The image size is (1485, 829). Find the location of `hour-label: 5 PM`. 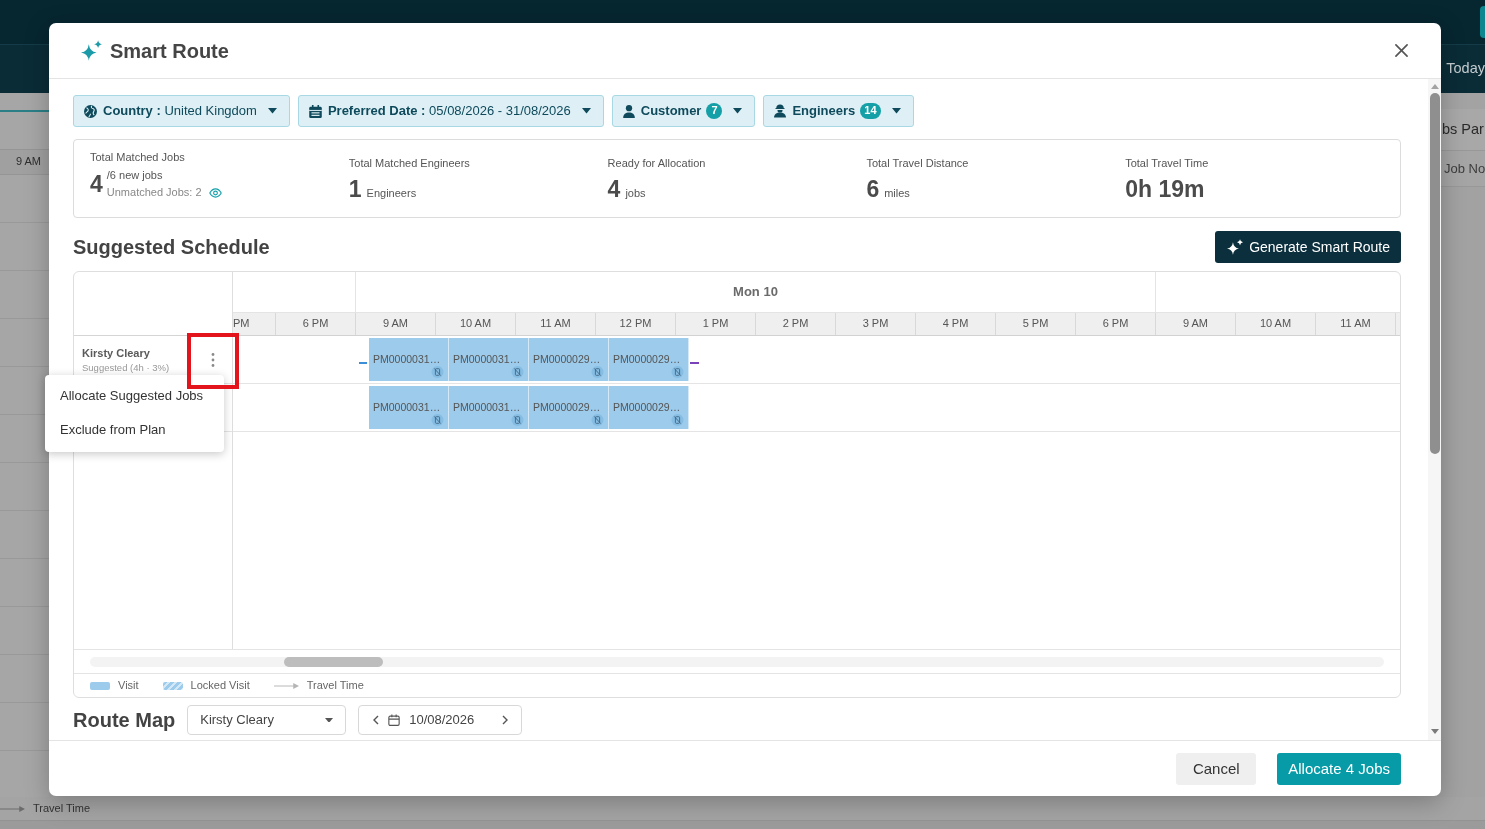

hour-label: 5 PM is located at coordinates (1036, 324).